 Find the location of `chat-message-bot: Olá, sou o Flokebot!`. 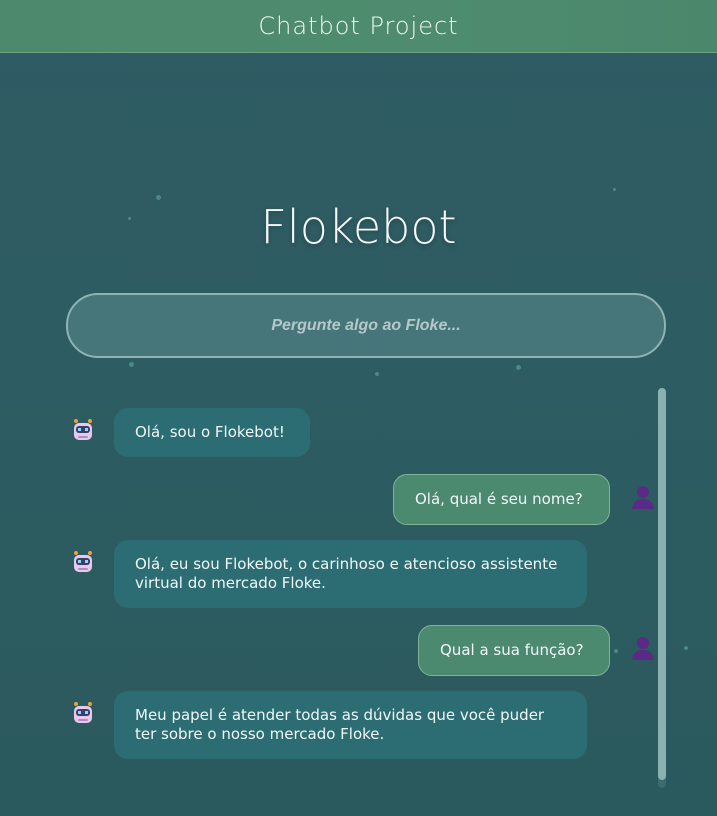

chat-message-bot: Olá, sou o Flokebot! is located at coordinates (189, 432).